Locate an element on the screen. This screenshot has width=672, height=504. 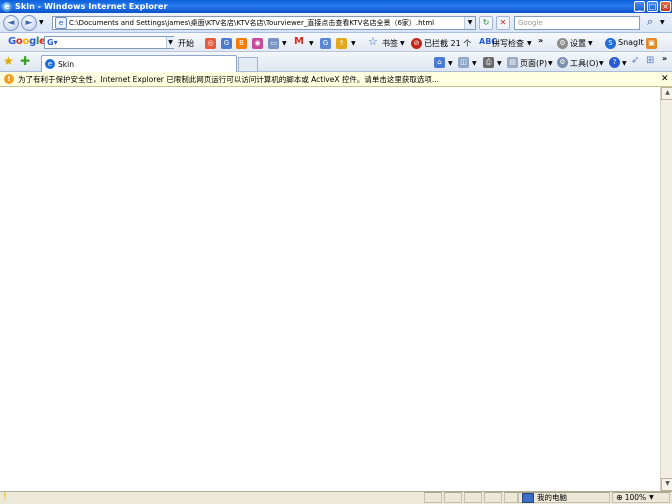
share-dropdown-icon: ▼ is located at coordinates (353, 43).